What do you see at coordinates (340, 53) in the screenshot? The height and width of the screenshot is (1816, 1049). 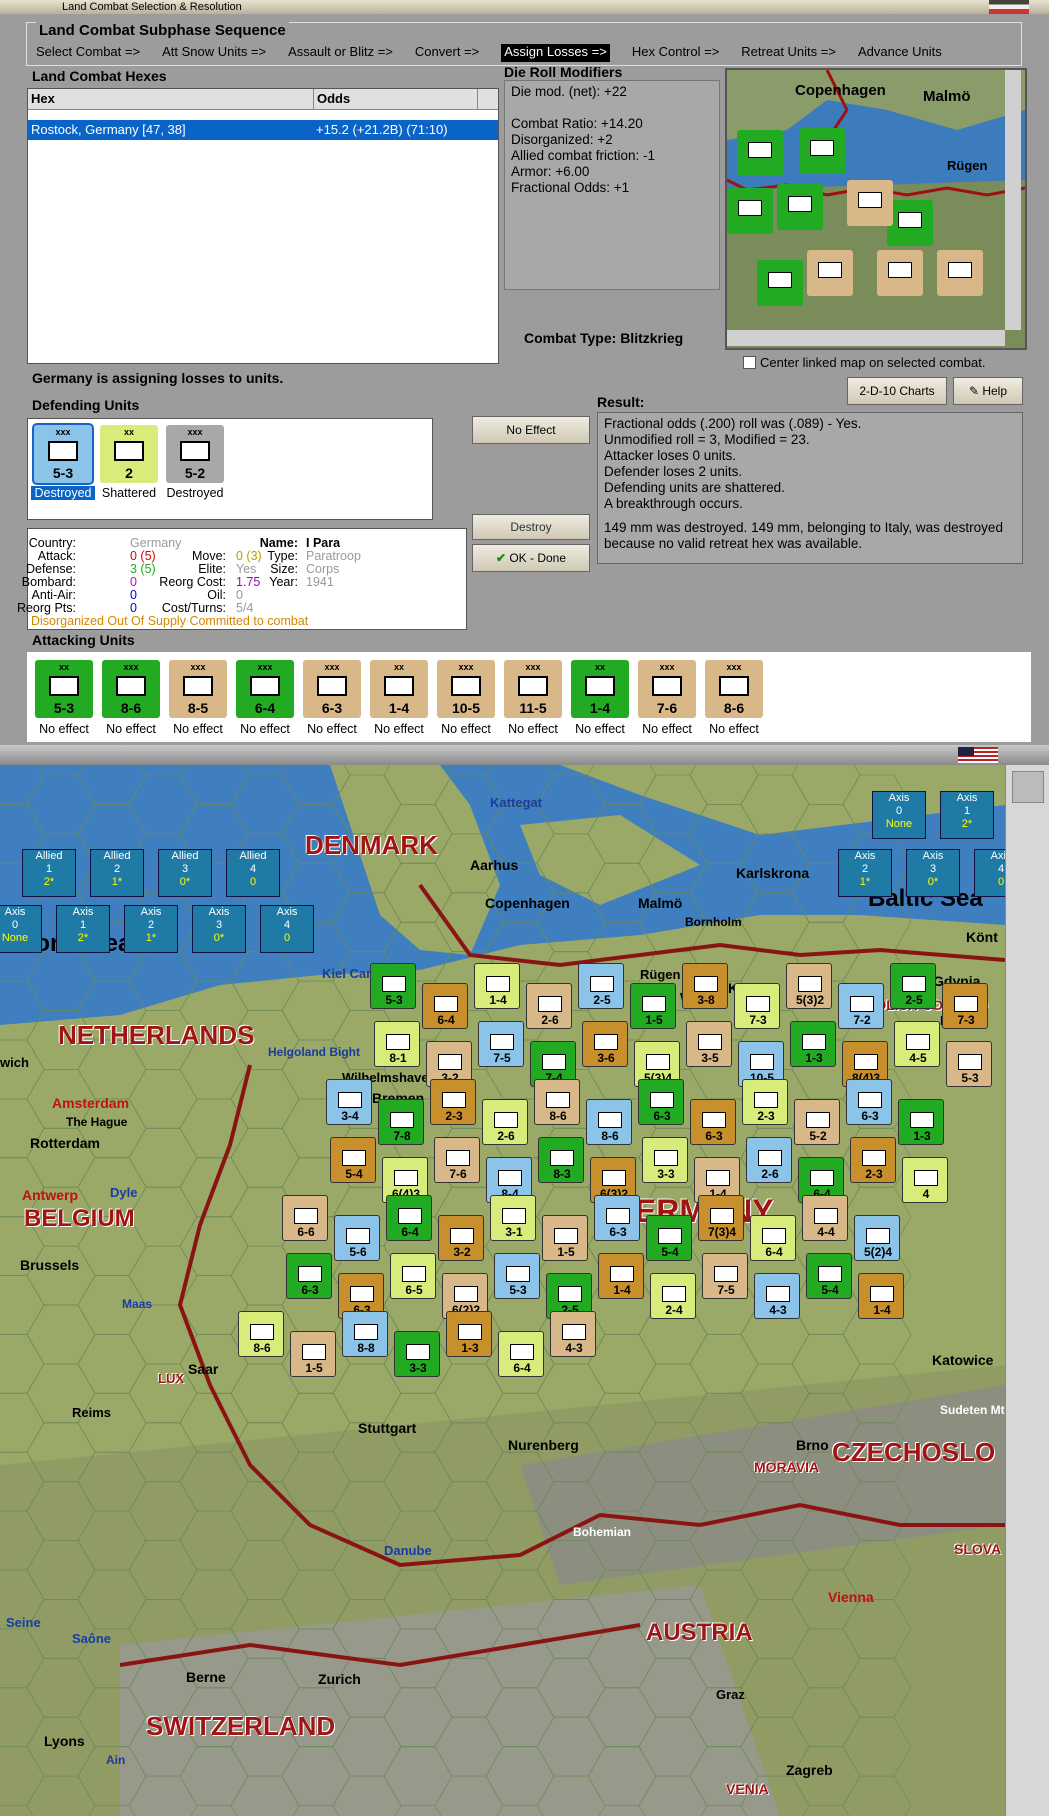 I see `sequence-step: Assault or Blitz =>` at bounding box center [340, 53].